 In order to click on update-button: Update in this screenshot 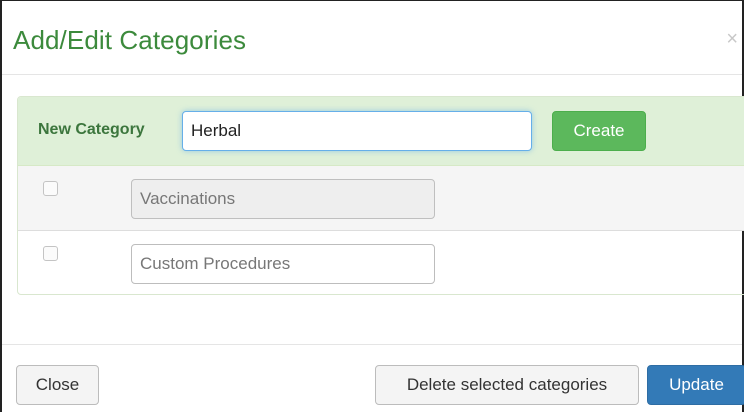, I will do `click(695, 385)`.